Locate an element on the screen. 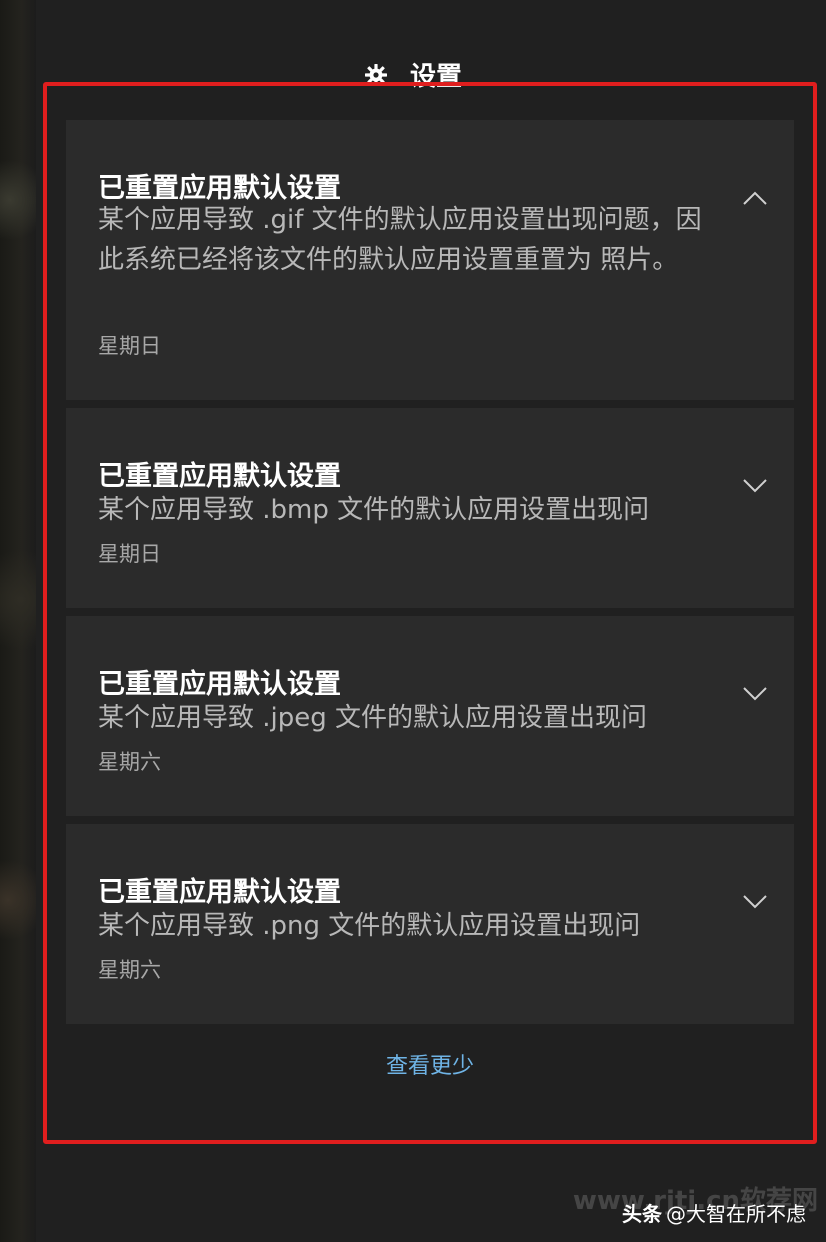 The height and width of the screenshot is (1242, 826). notification-body: 某个应用导致 .bmp 文件的默认应用设置出现问 is located at coordinates (374, 510).